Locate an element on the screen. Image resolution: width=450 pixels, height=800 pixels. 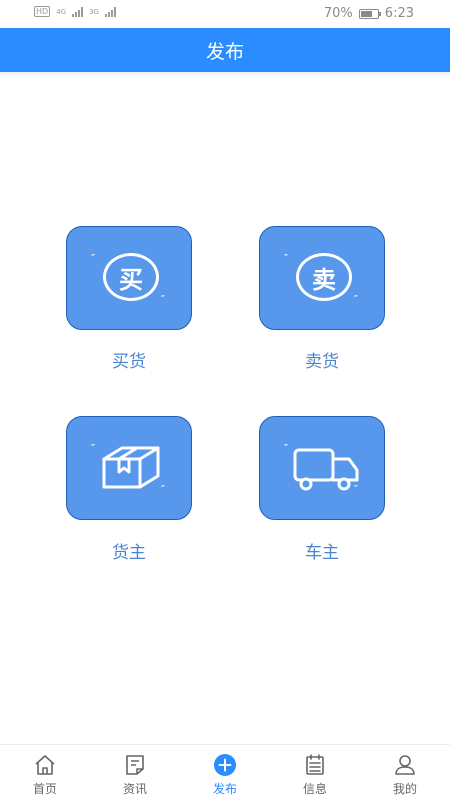
network-type-2: 3G is located at coordinates (94, 11).